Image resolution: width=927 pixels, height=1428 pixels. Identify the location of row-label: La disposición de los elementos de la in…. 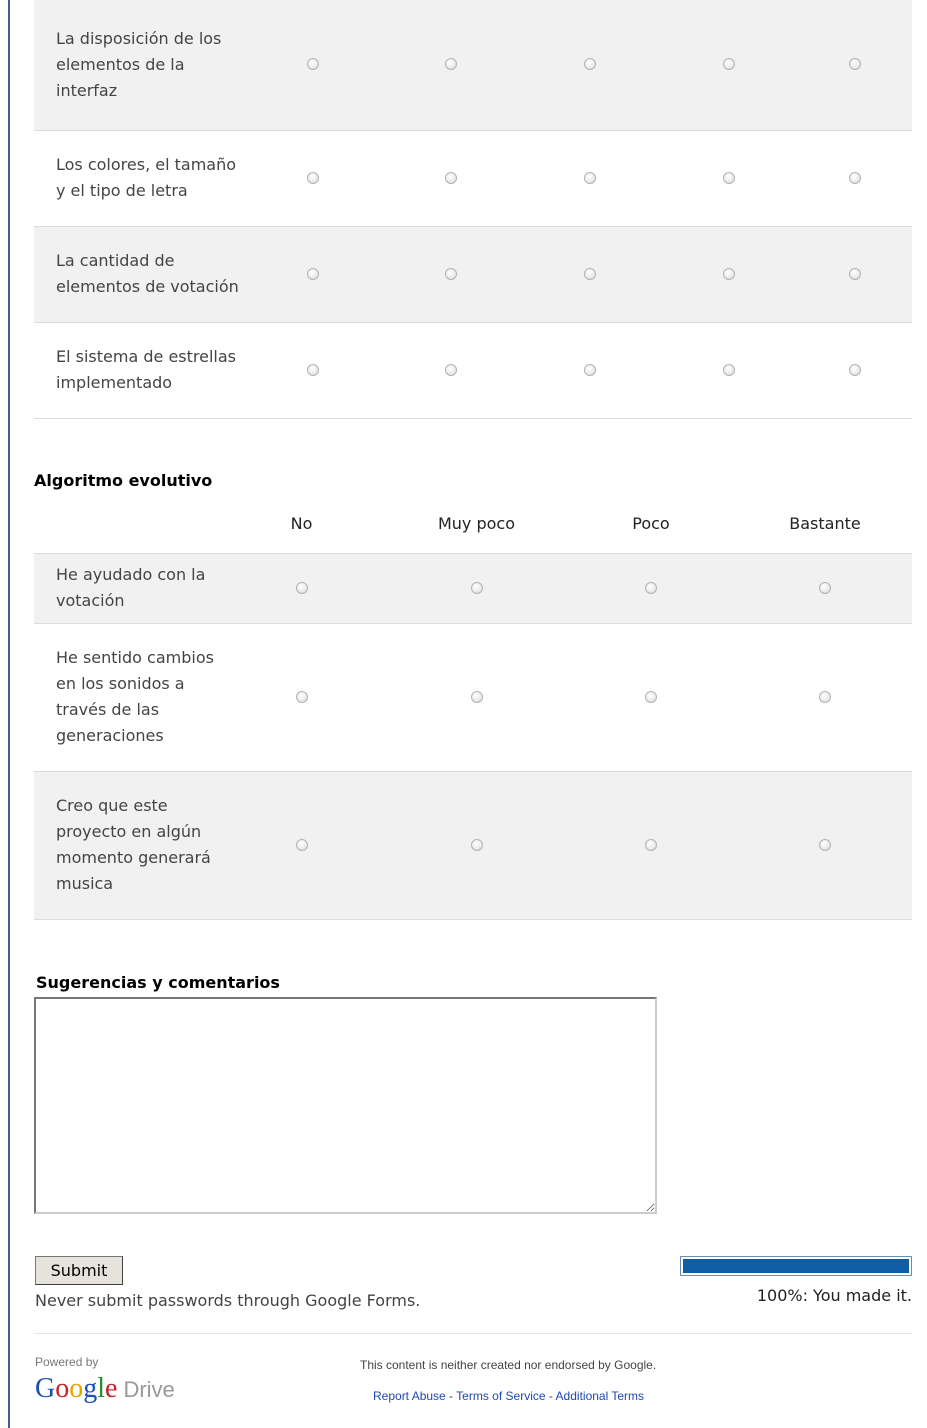
(139, 65).